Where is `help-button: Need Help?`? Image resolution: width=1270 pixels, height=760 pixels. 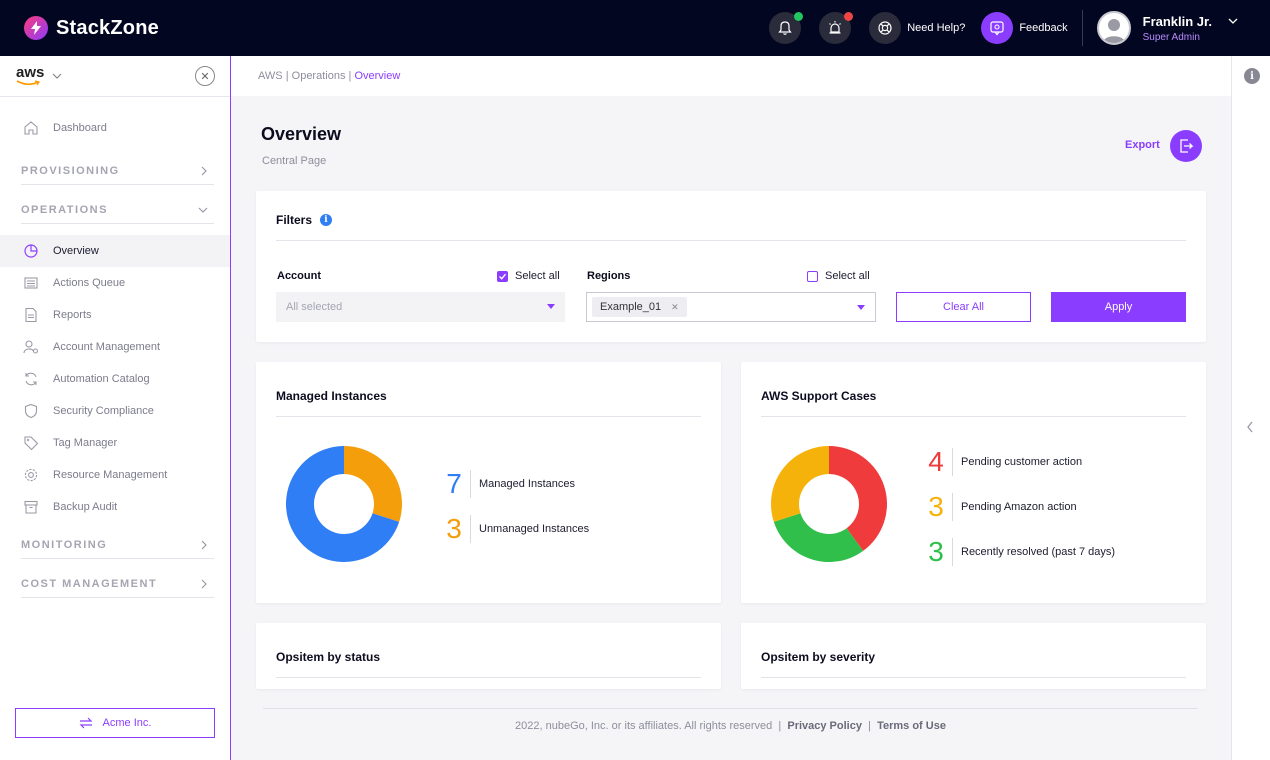
help-button: Need Help? is located at coordinates (917, 28).